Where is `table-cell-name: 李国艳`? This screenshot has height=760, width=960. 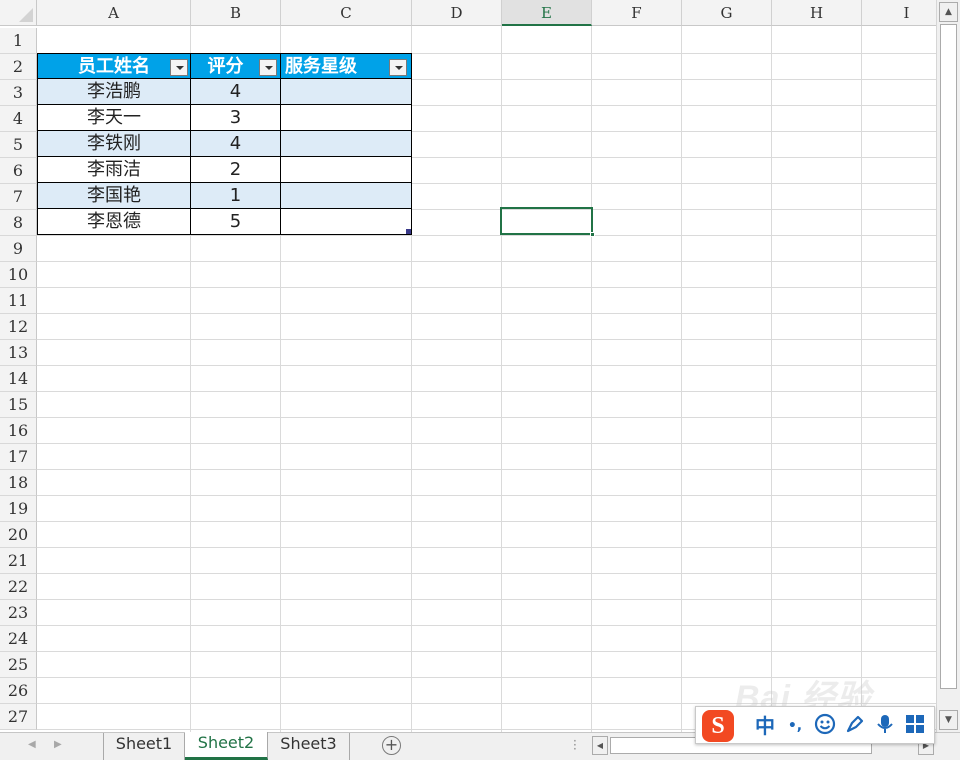
table-cell-name: 李国艳 is located at coordinates (114, 196).